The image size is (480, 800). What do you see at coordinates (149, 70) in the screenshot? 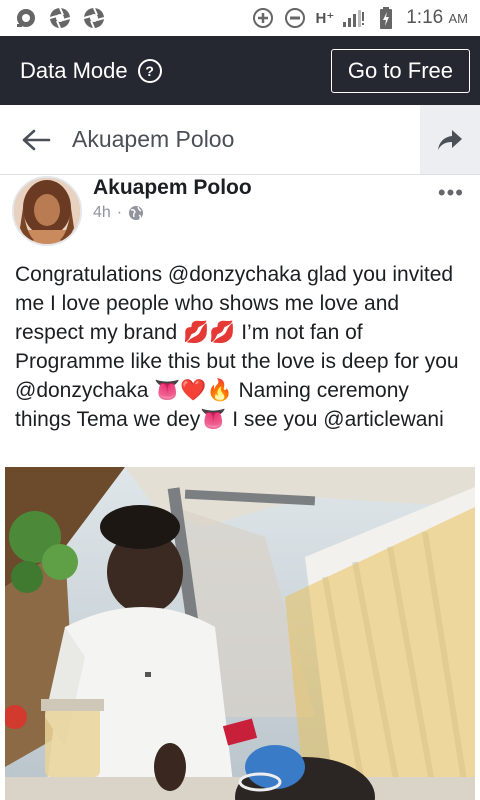
I see `help-icon: ?` at bounding box center [149, 70].